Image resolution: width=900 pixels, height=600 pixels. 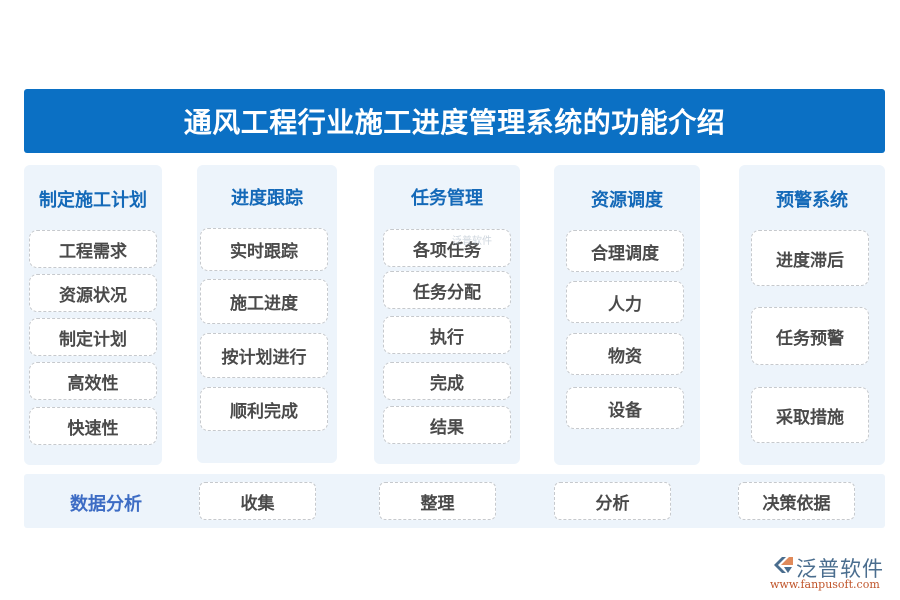 I want to click on feature-item: 施工进度, so click(x=264, y=301).